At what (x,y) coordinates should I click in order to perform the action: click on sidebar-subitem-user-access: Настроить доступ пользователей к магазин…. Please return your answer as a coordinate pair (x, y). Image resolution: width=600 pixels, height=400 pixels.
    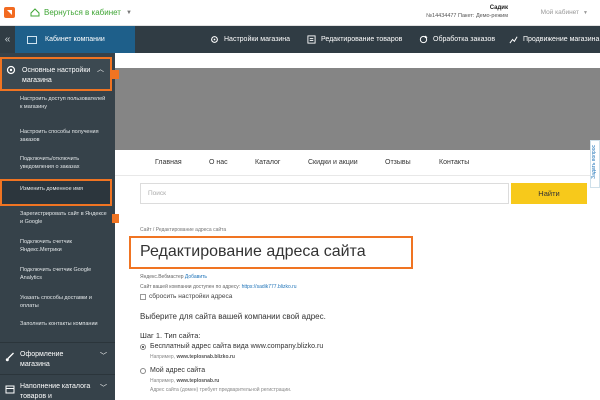
    Looking at the image, I should click on (64, 103).